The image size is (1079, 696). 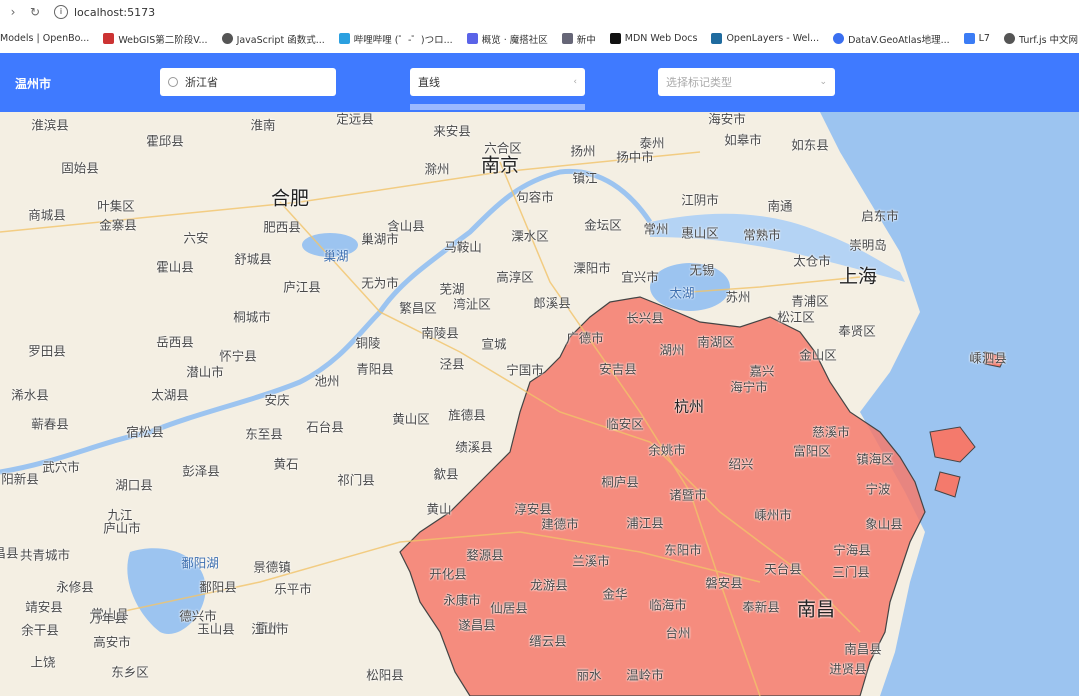 I want to click on place-label: 奉贤区, so click(x=857, y=331).